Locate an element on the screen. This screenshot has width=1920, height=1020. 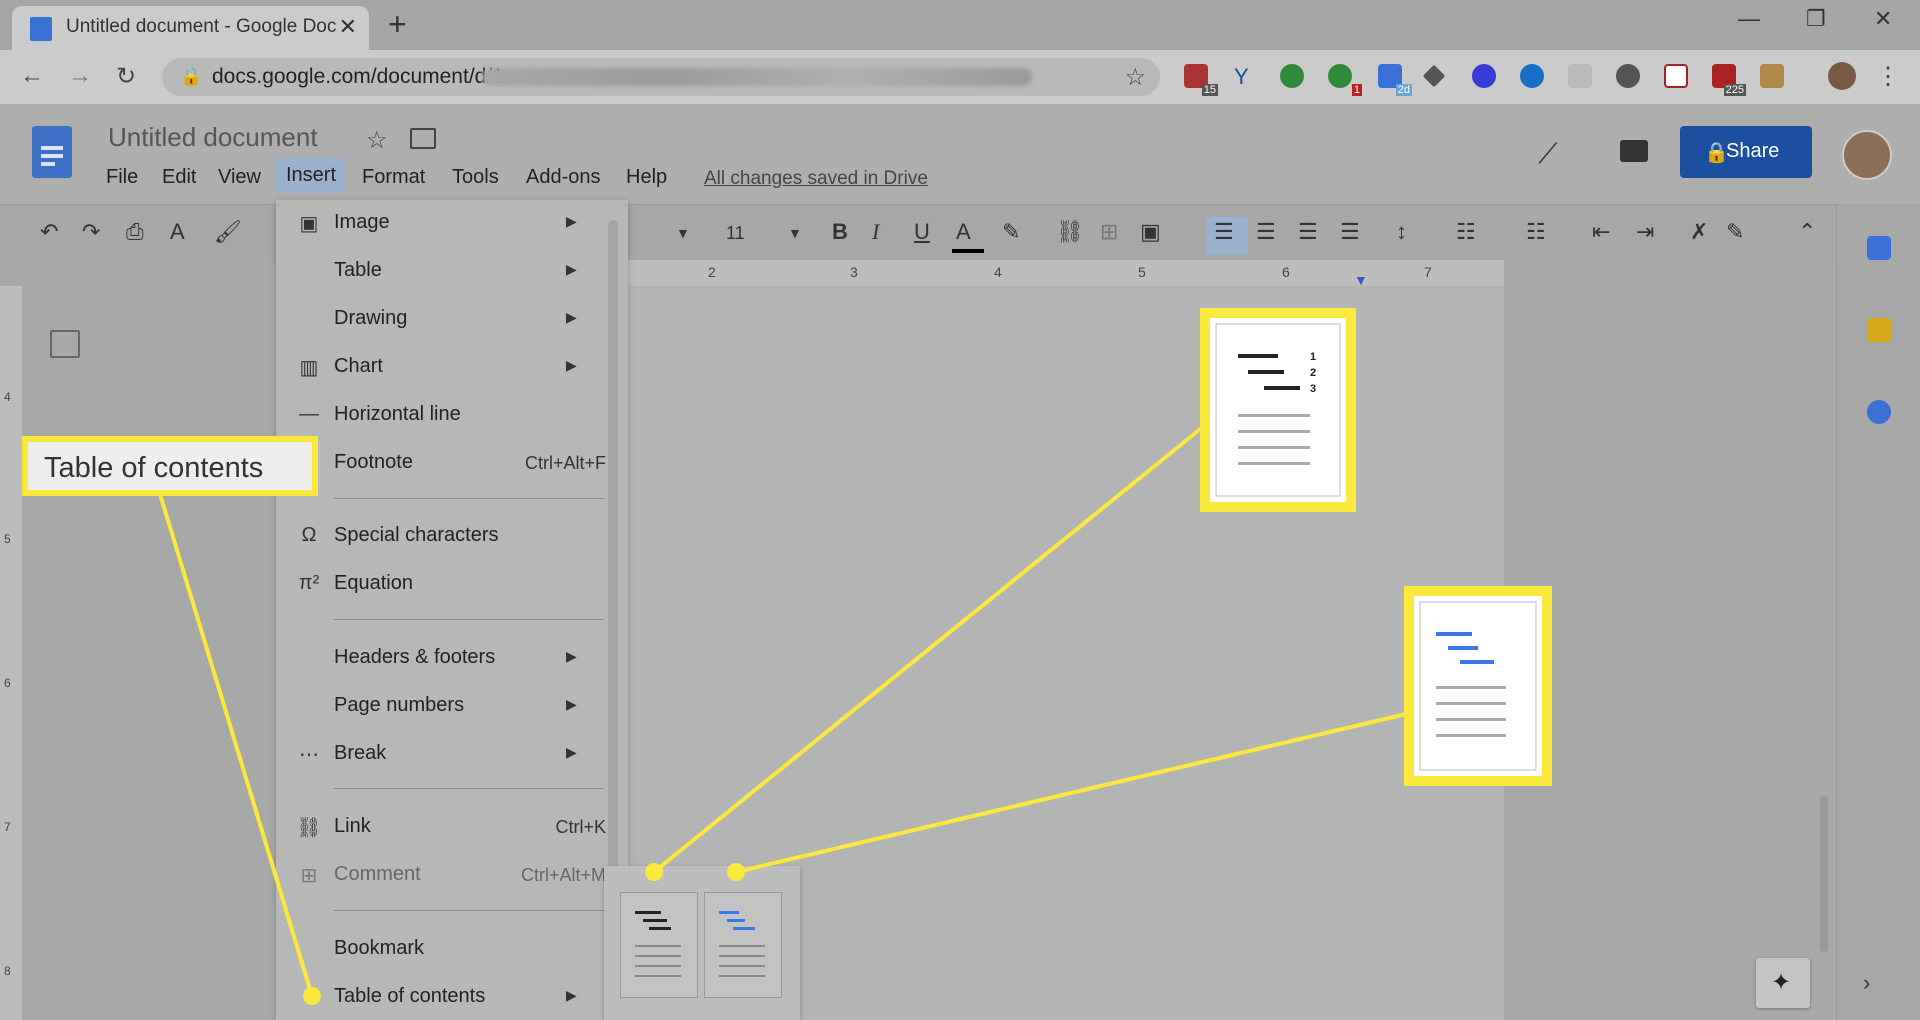
toc-links-zoom-callout is located at coordinates (1478, 686).